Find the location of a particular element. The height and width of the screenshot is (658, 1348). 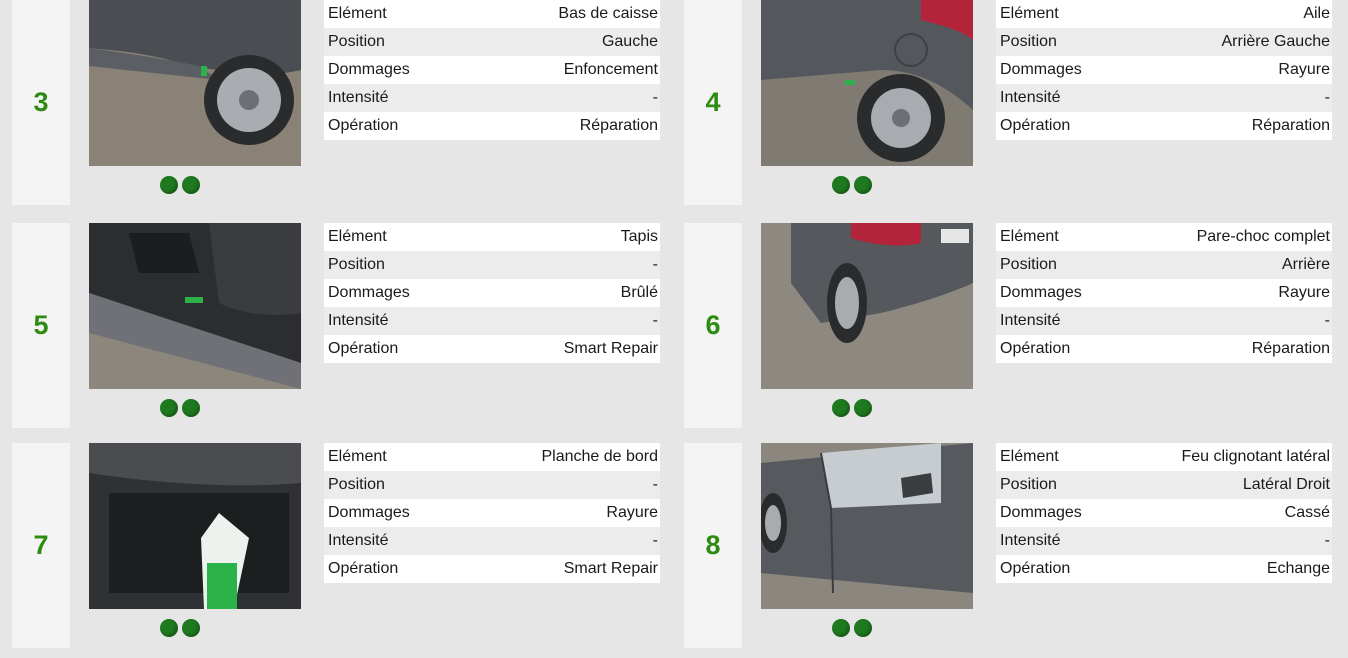

damage-number-cell: 3 is located at coordinates (41, 102).